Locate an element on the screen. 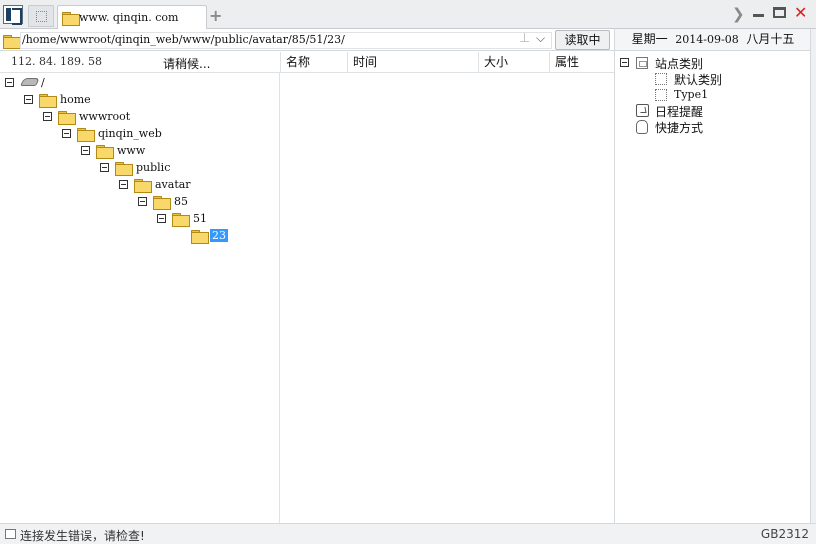  tree-label: avatar is located at coordinates (173, 184).